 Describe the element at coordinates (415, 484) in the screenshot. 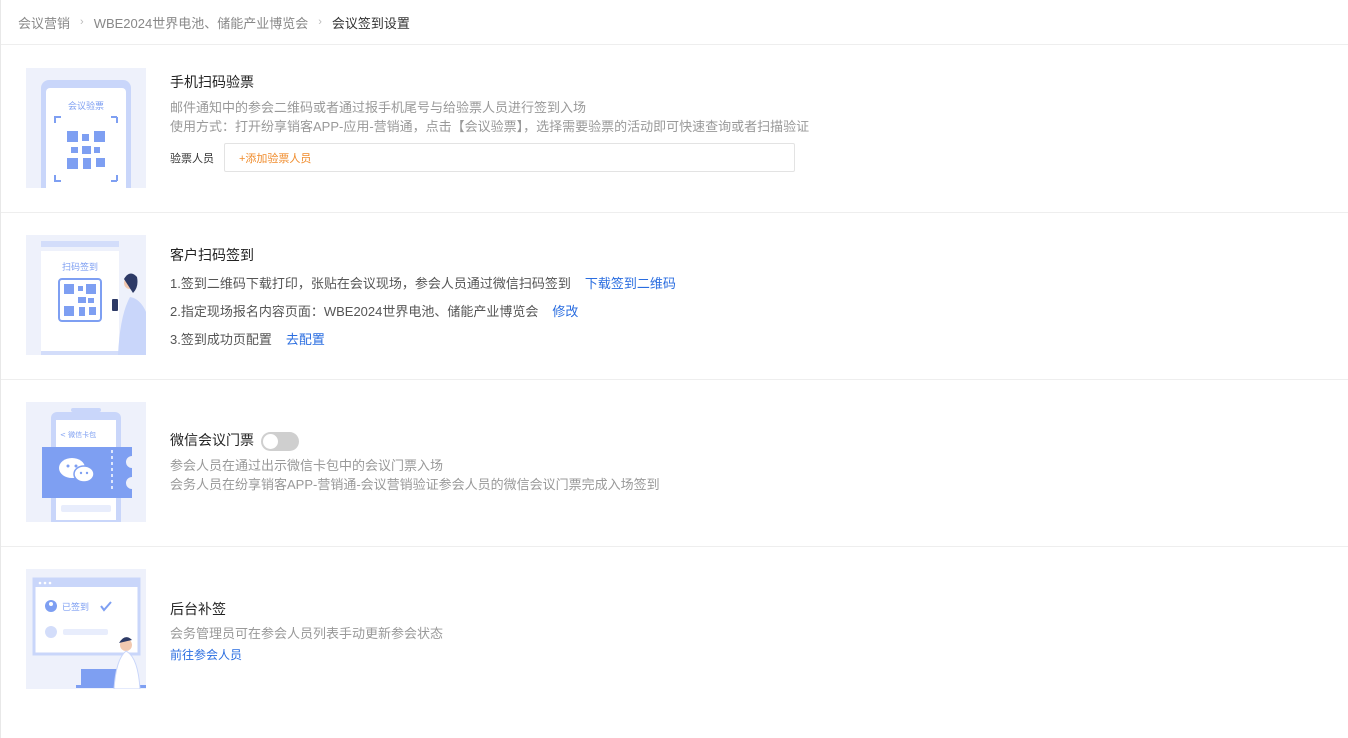

I see `wechat-ticket-desc-2: 会务人员在纷享销客APP-营销通-会议营销验证参会人员的微信会议门票完成入场签到` at that location.